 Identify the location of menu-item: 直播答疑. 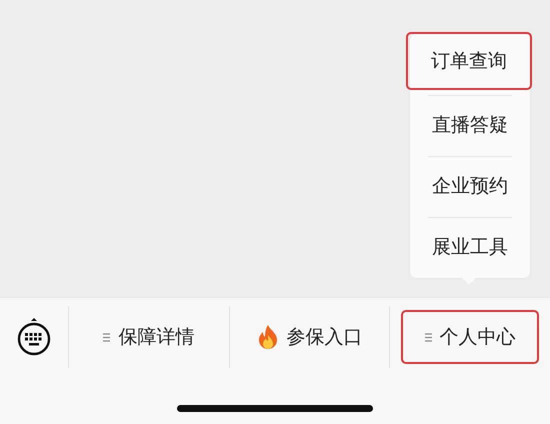
(470, 125).